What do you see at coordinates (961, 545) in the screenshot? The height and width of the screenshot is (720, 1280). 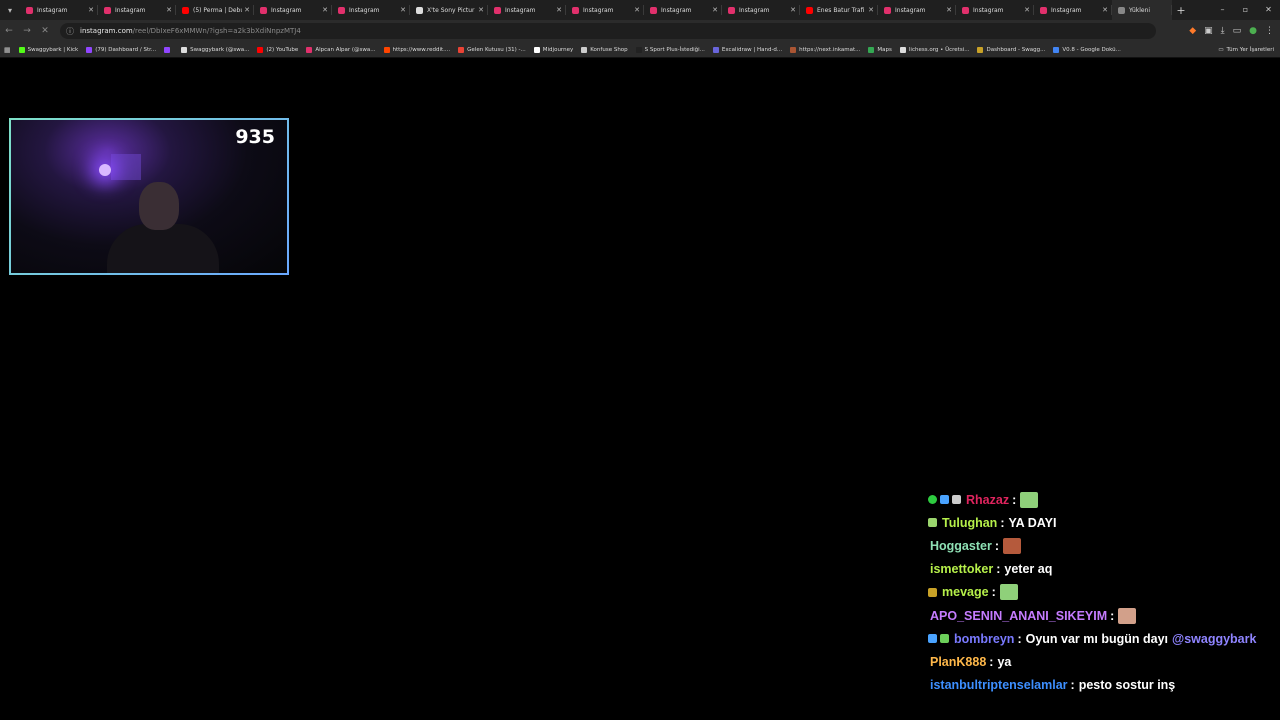 I see `chat-username: Hoggaster` at bounding box center [961, 545].